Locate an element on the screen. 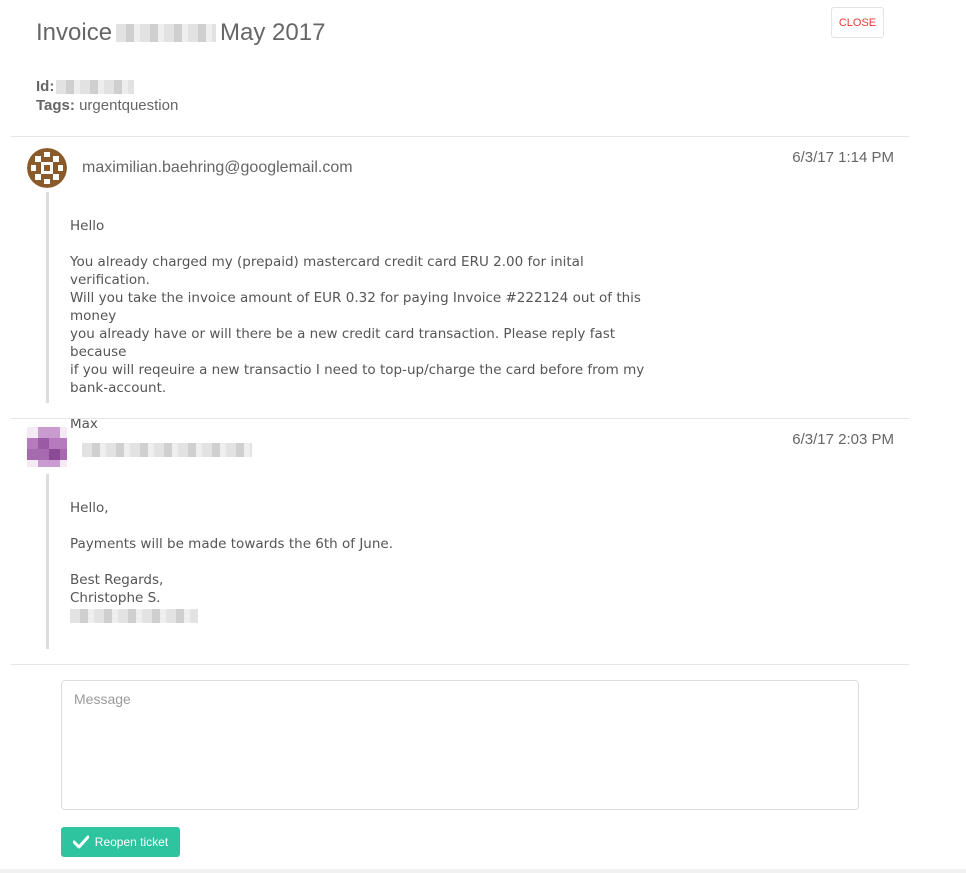  sender-email: maximilian.baehring@googlemail.com is located at coordinates (217, 167).